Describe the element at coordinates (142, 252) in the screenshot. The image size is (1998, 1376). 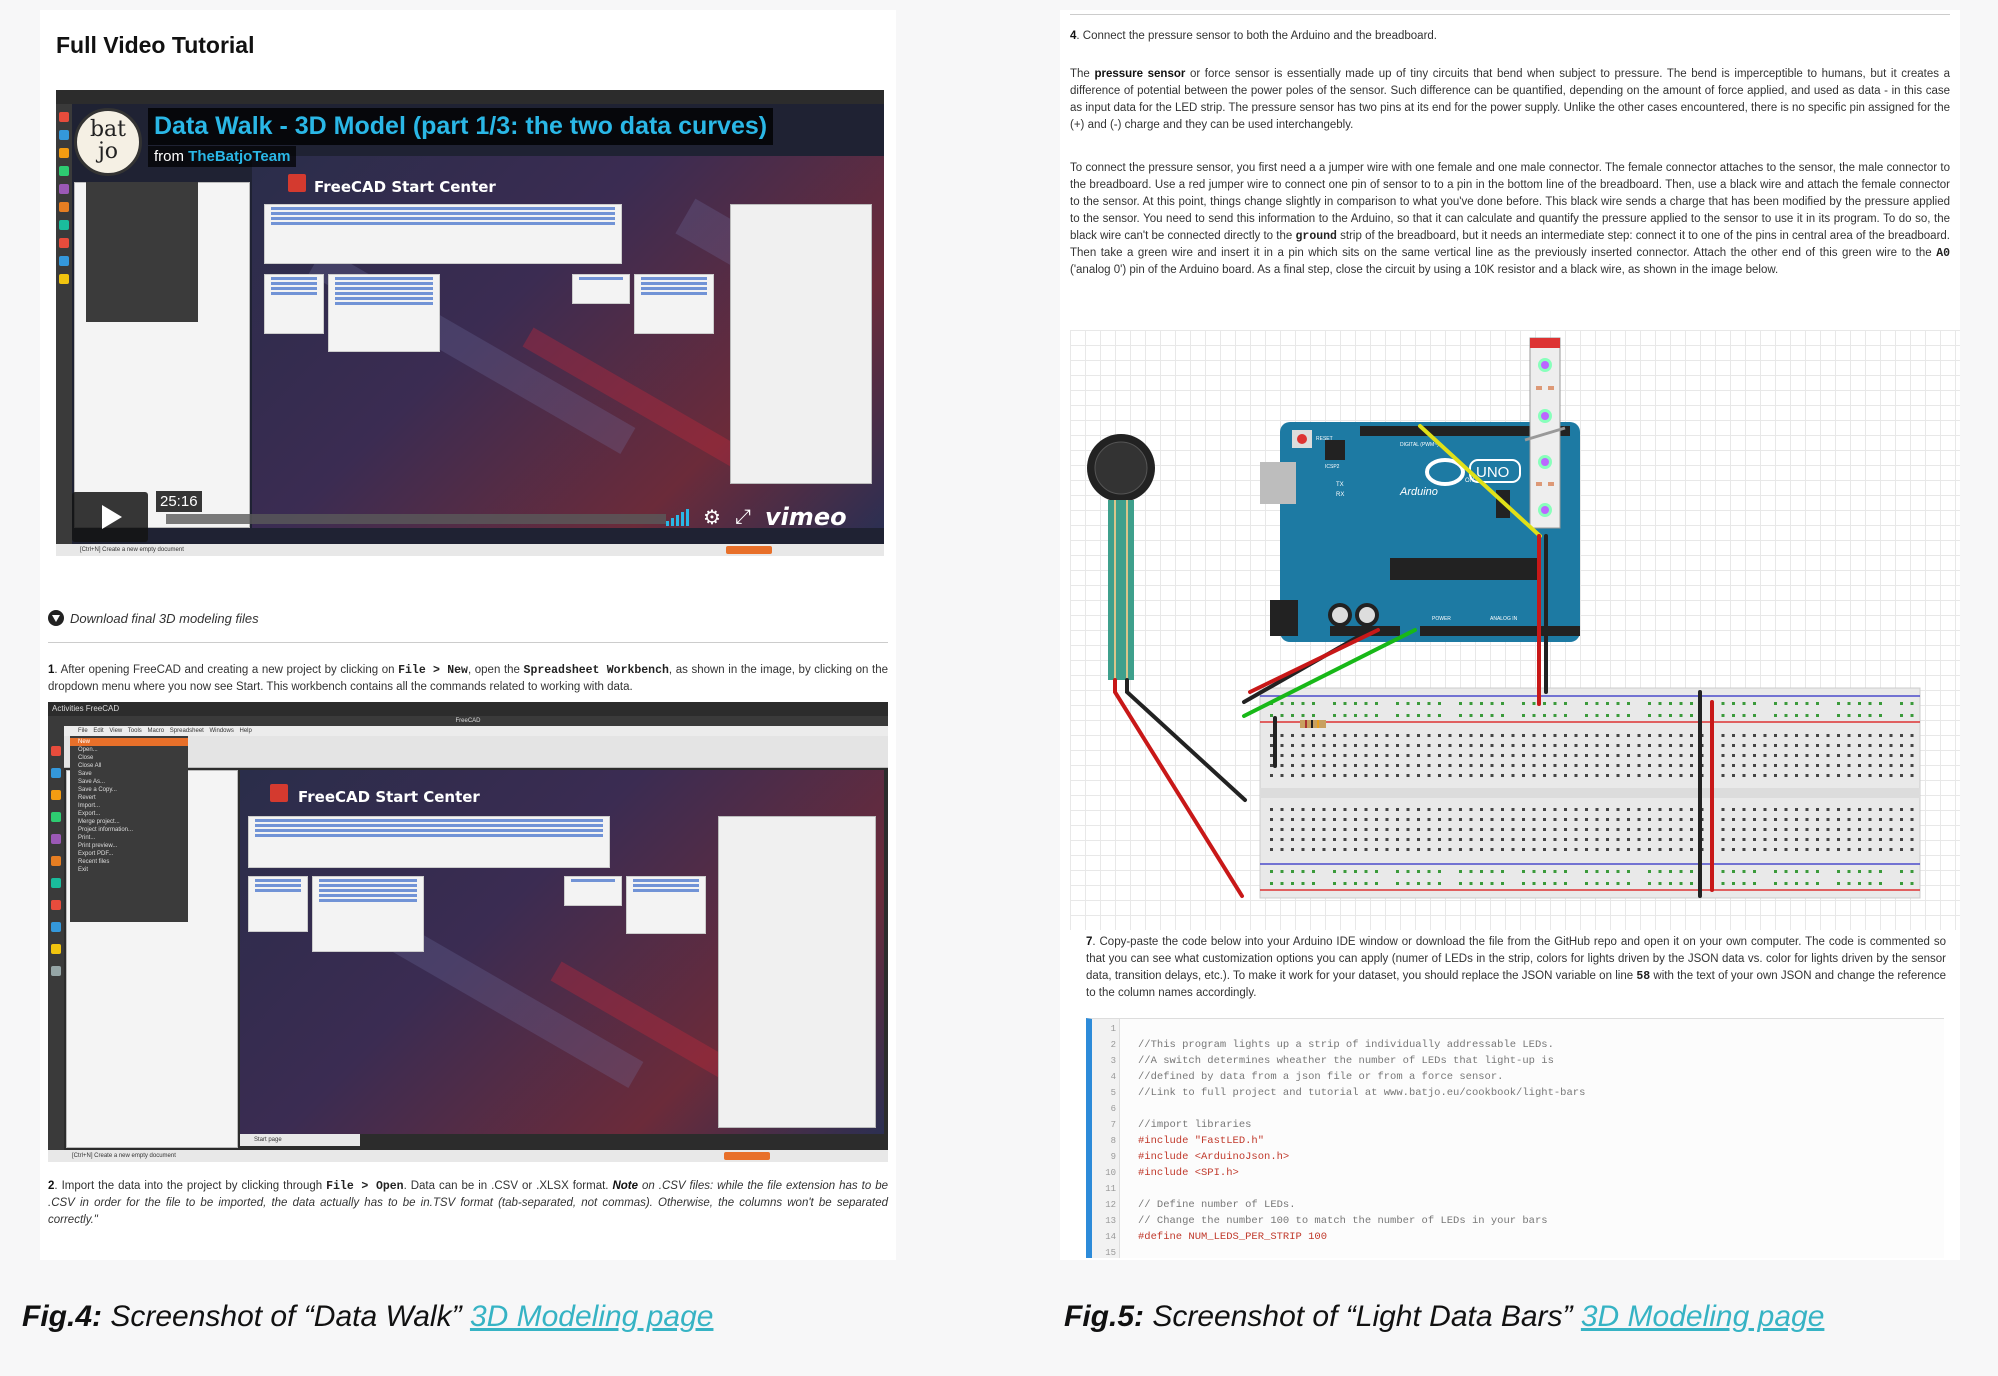
I see `video-file-menu` at that location.